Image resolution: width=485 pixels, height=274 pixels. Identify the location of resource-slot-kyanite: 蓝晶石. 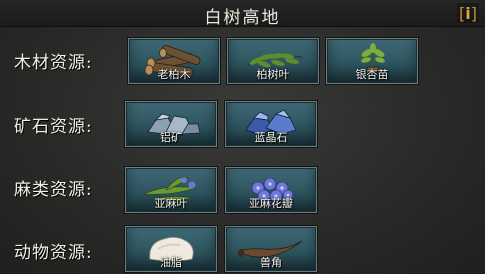
(271, 124).